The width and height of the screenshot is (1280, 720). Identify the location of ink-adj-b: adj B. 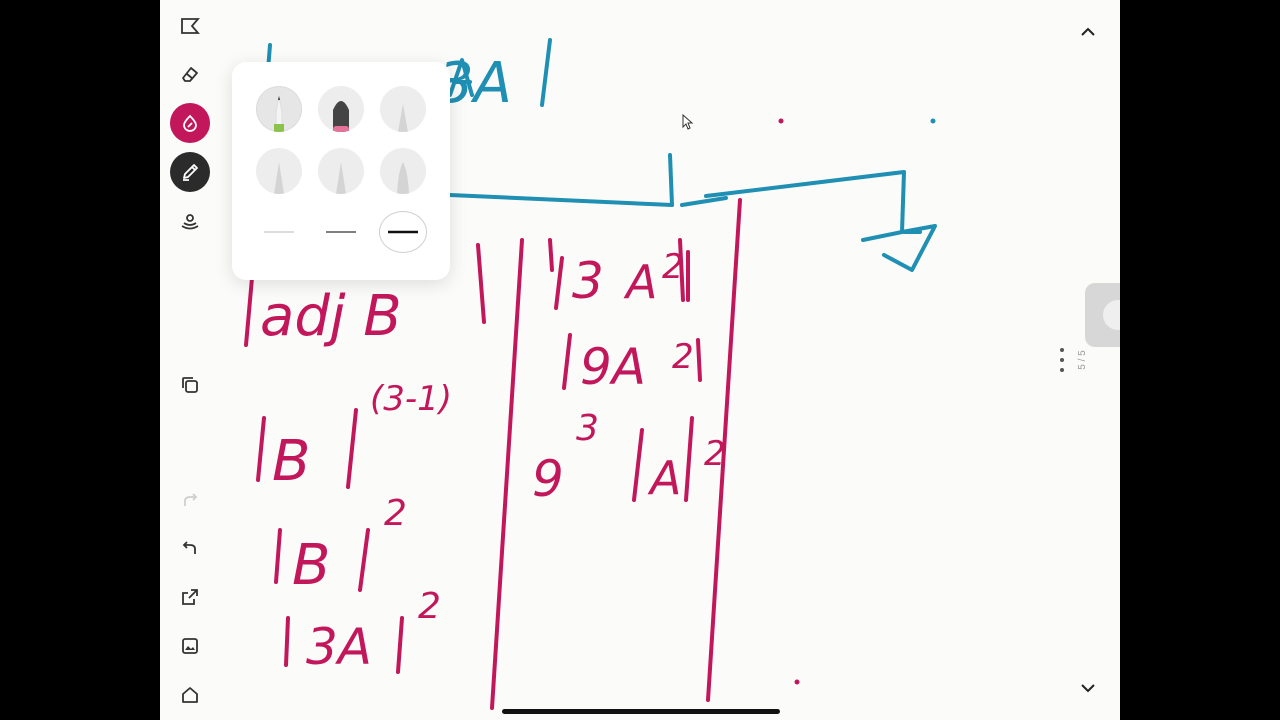
(331, 316).